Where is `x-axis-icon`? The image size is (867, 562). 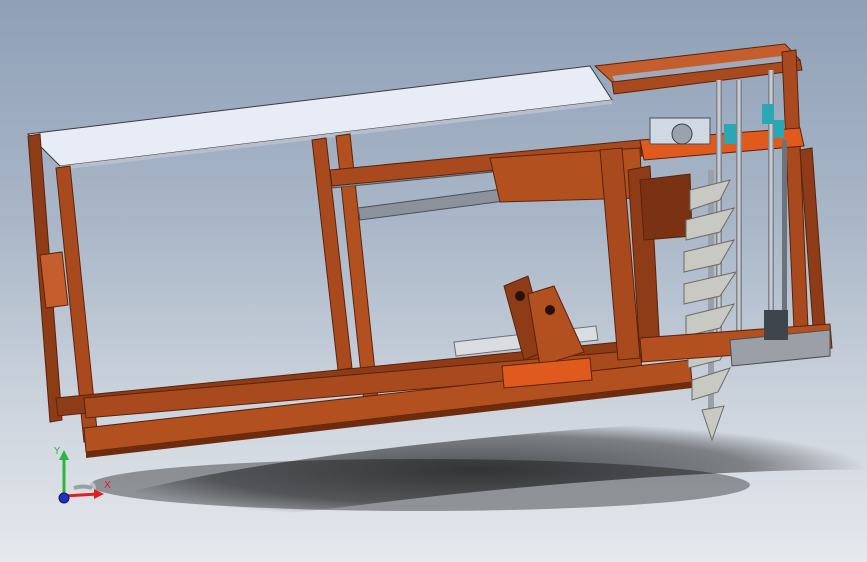 x-axis-icon is located at coordinates (81, 495).